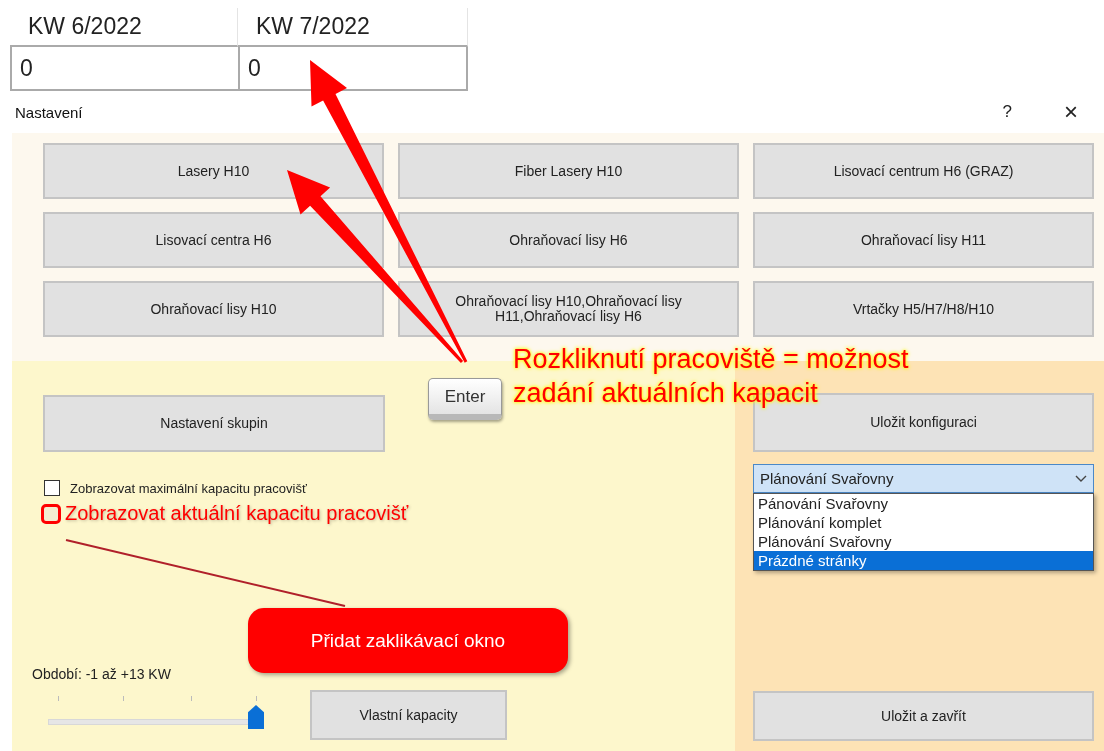  I want to click on workplace-button: Ohraňovací lisy H10, so click(213, 309).